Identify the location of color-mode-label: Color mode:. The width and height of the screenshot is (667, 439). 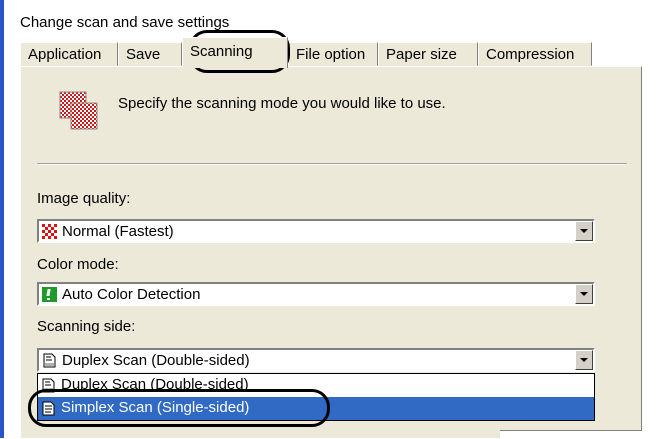
(78, 264).